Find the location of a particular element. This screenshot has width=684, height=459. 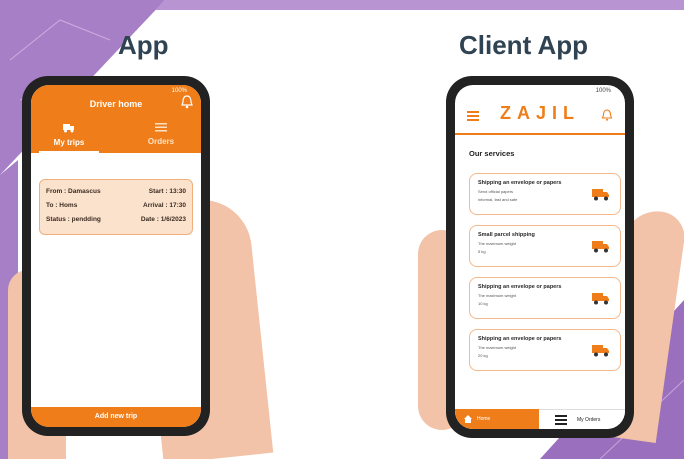

tab-my-trips-label: My trips is located at coordinates (69, 142).